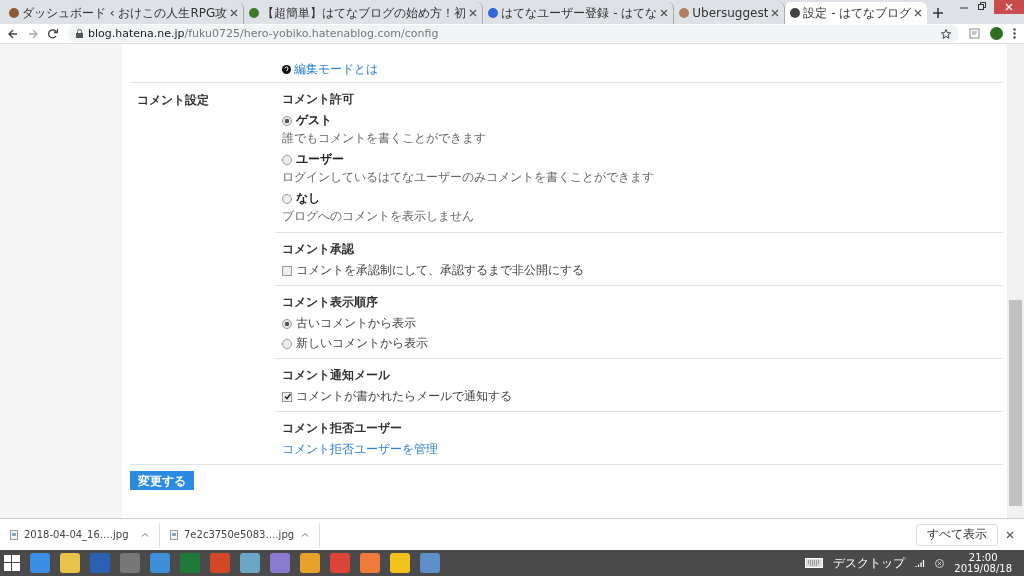 This screenshot has height=576, width=1024. Describe the element at coordinates (33, 33) in the screenshot. I see `forward-icon` at that location.